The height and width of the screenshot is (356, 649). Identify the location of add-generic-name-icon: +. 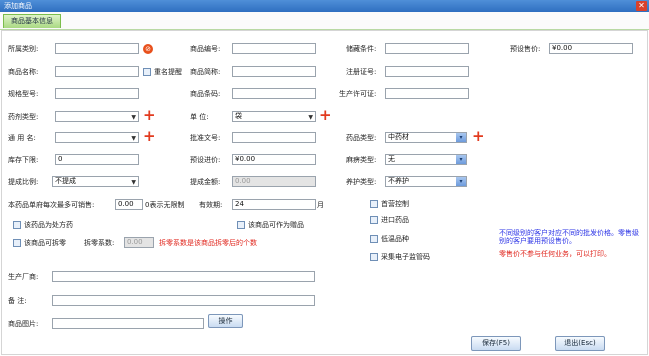
(149, 136).